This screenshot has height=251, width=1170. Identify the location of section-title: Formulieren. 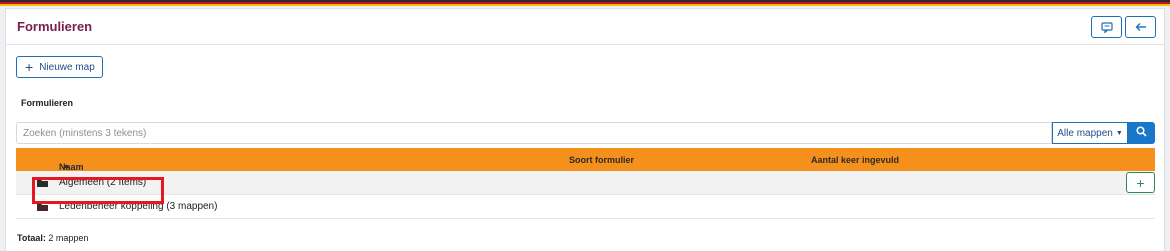
(47, 103).